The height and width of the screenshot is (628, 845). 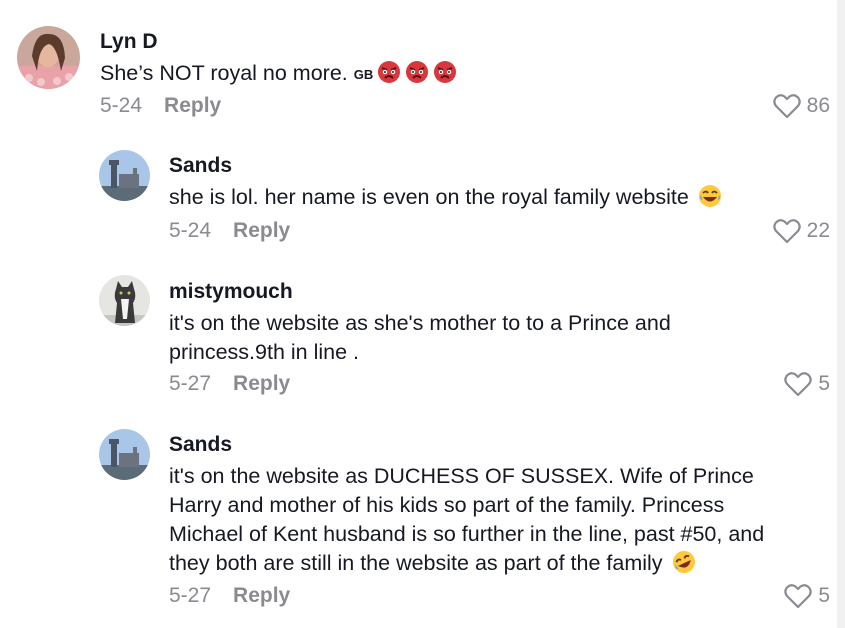 I want to click on like-count: 86, so click(x=818, y=105).